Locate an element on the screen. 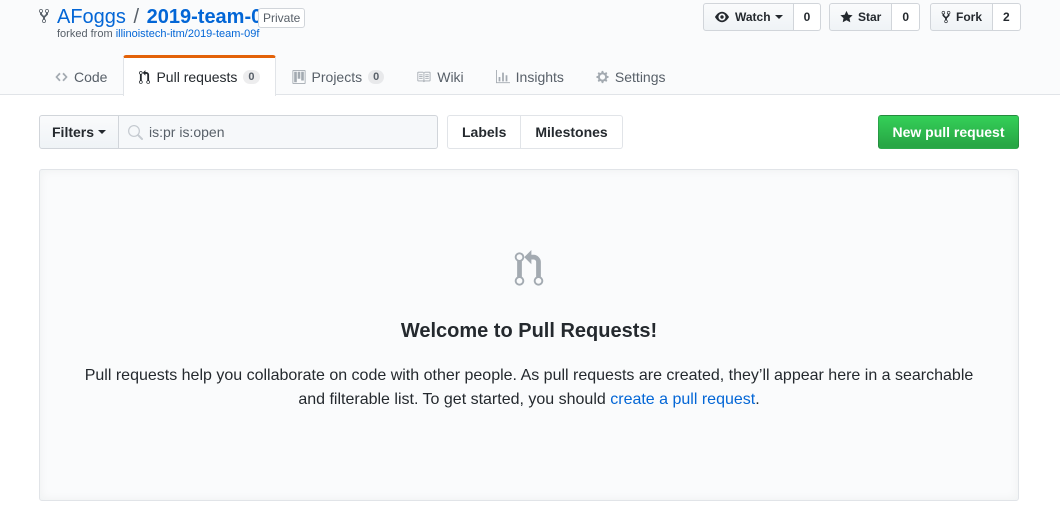 Image resolution: width=1060 pixels, height=521 pixels. tab-projects-label: Projects is located at coordinates (337, 77).